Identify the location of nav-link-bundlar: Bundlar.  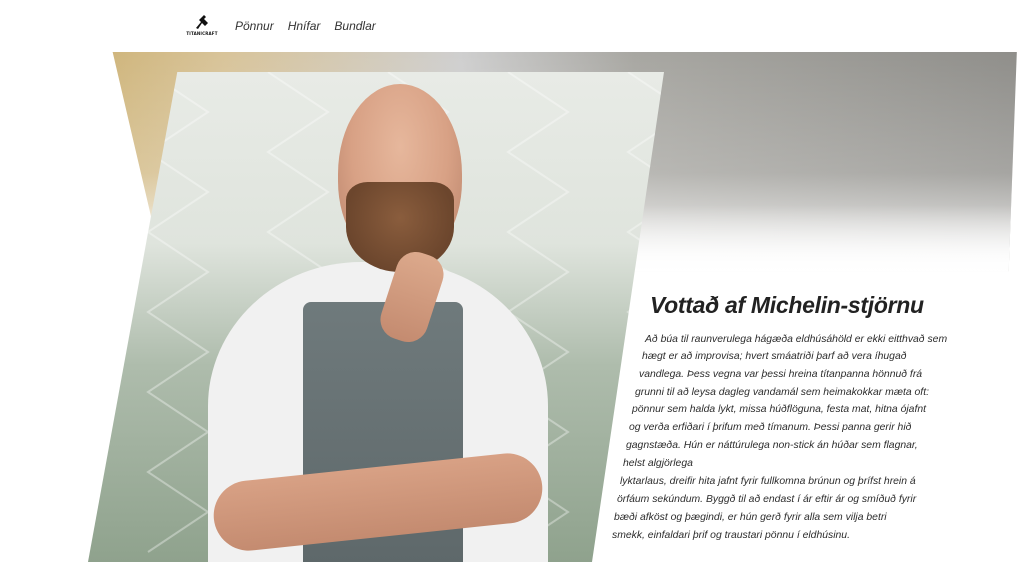
(354, 26).